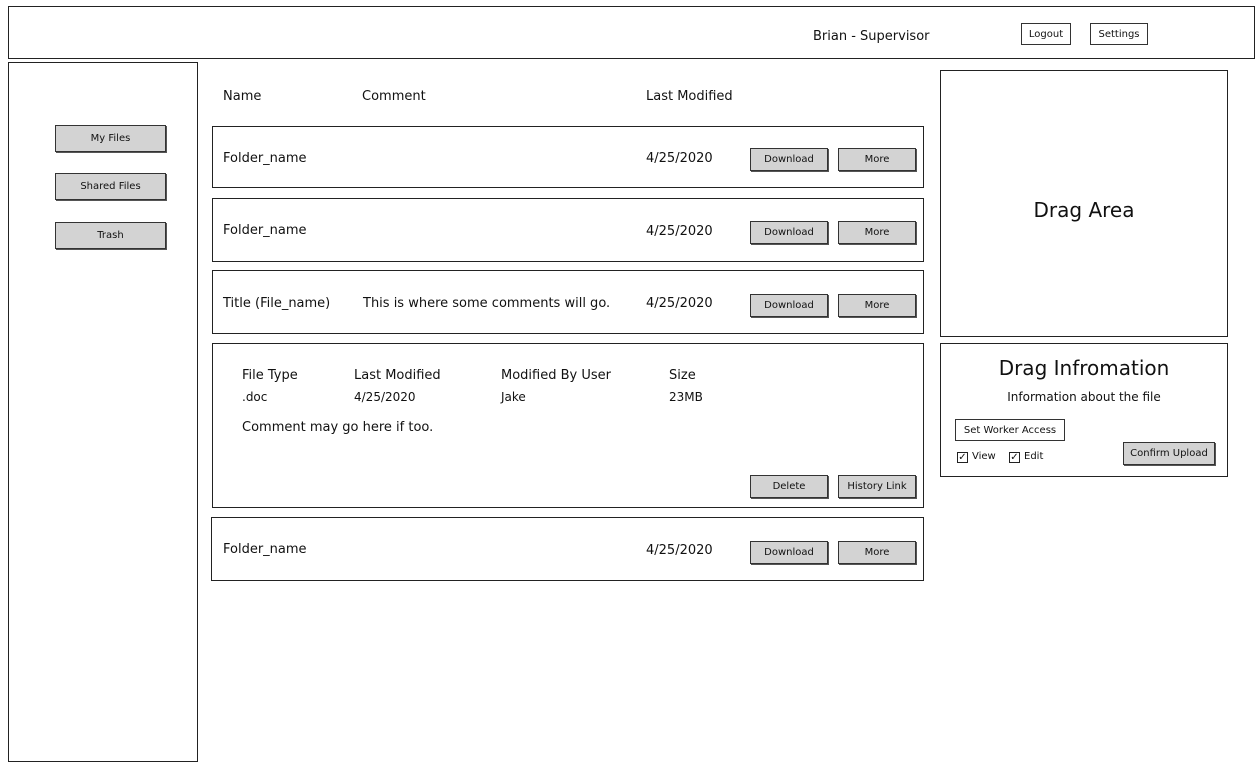 The width and height of the screenshot is (1257, 762). What do you see at coordinates (110, 186) in the screenshot?
I see `sidebar-item-shared-files: Shared Files` at bounding box center [110, 186].